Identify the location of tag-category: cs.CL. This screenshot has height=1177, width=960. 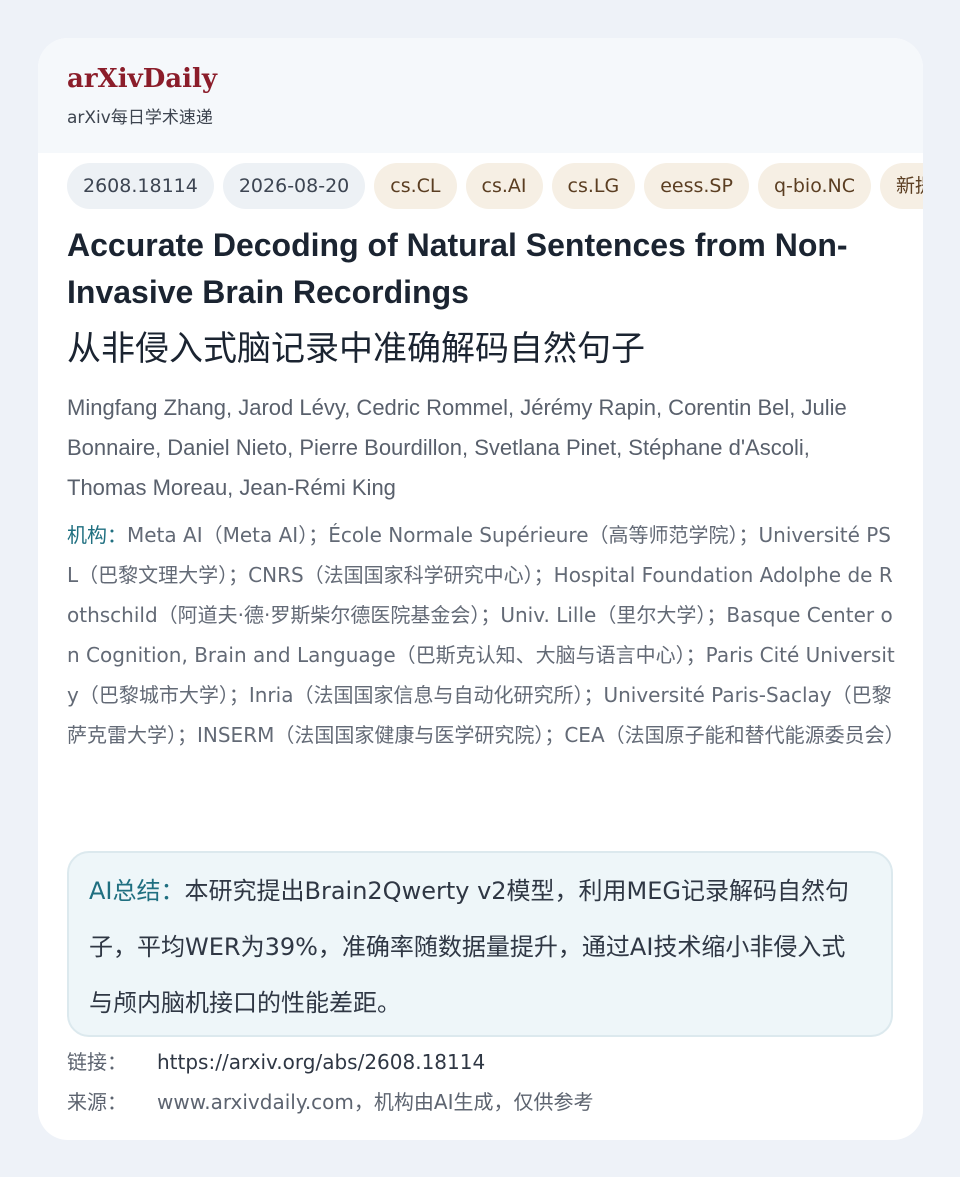
(415, 186).